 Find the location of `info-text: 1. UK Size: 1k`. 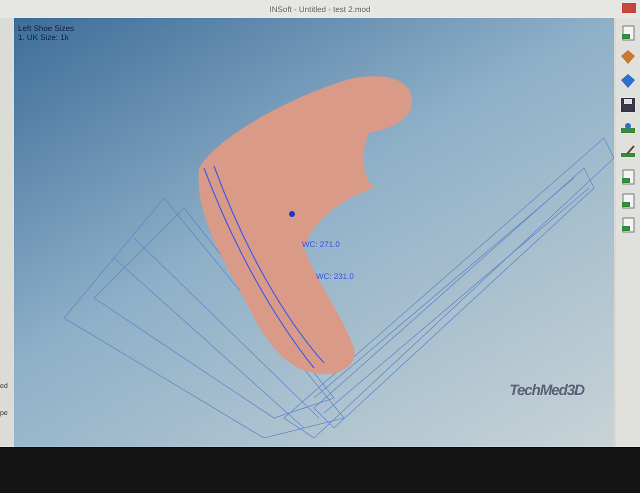

info-text: 1. UK Size: 1k is located at coordinates (44, 37).